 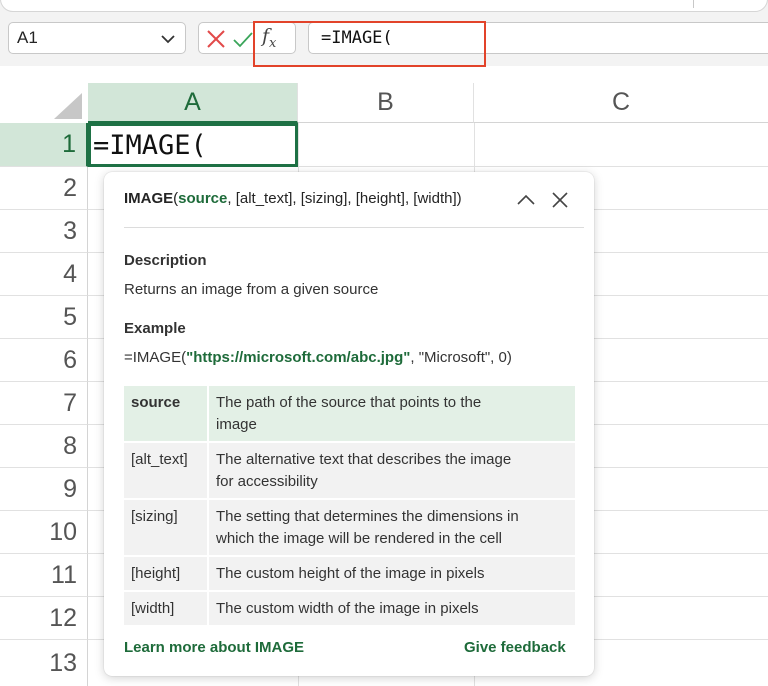 What do you see at coordinates (68, 106) in the screenshot?
I see `select-all-triangle-icon` at bounding box center [68, 106].